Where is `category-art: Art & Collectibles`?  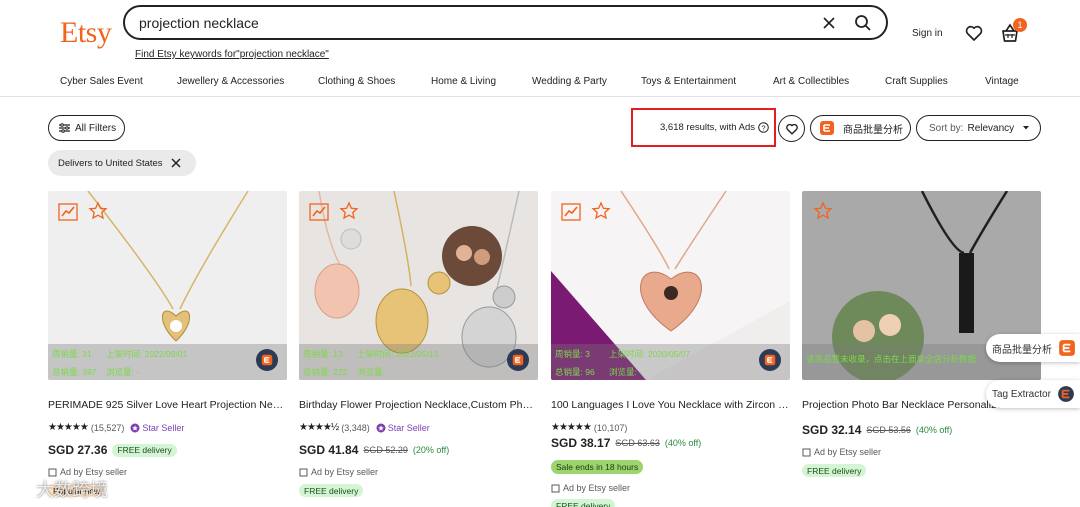
category-art: Art & Collectibles is located at coordinates (811, 81).